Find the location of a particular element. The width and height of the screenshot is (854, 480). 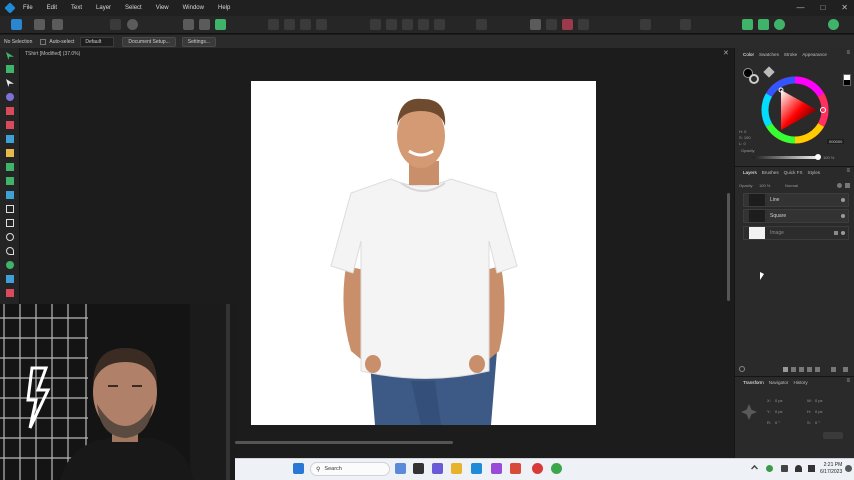

close-icon: ✕ is located at coordinates (844, 7).